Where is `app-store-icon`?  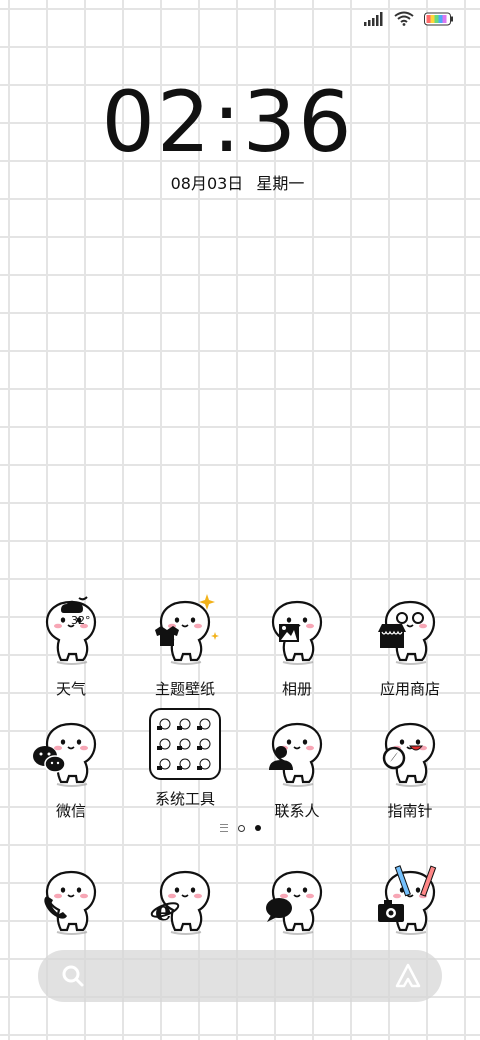
app-store-icon is located at coordinates (410, 630).